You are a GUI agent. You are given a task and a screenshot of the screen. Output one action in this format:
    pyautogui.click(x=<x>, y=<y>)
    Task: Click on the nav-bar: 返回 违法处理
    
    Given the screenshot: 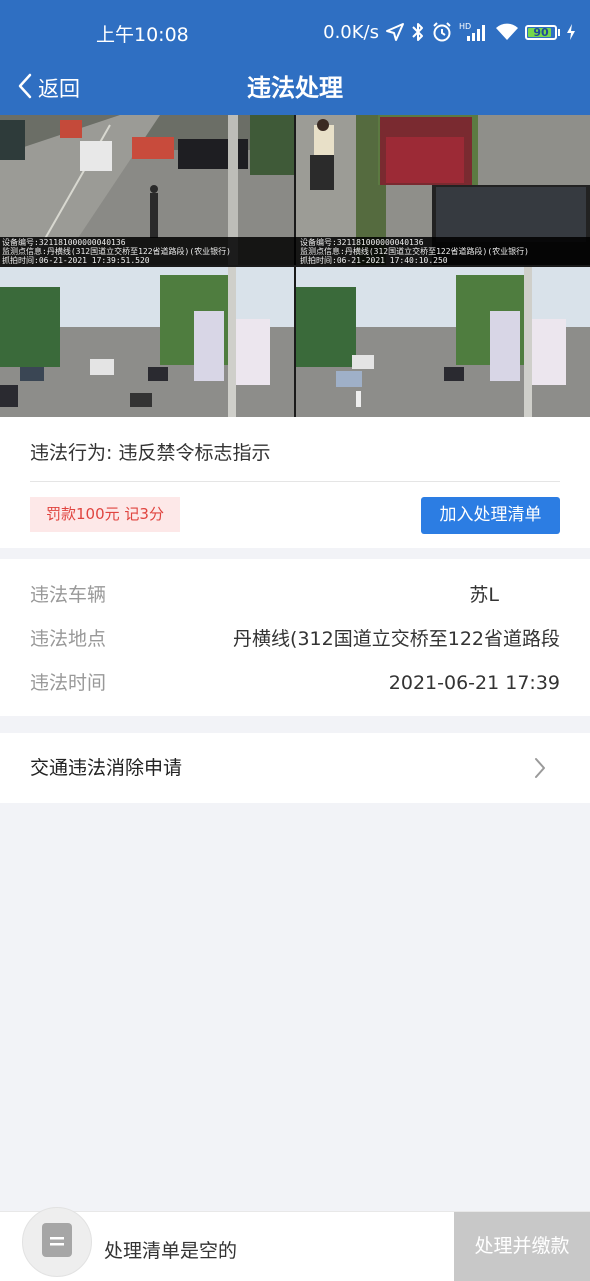 What is the action you would take?
    pyautogui.click(x=295, y=88)
    